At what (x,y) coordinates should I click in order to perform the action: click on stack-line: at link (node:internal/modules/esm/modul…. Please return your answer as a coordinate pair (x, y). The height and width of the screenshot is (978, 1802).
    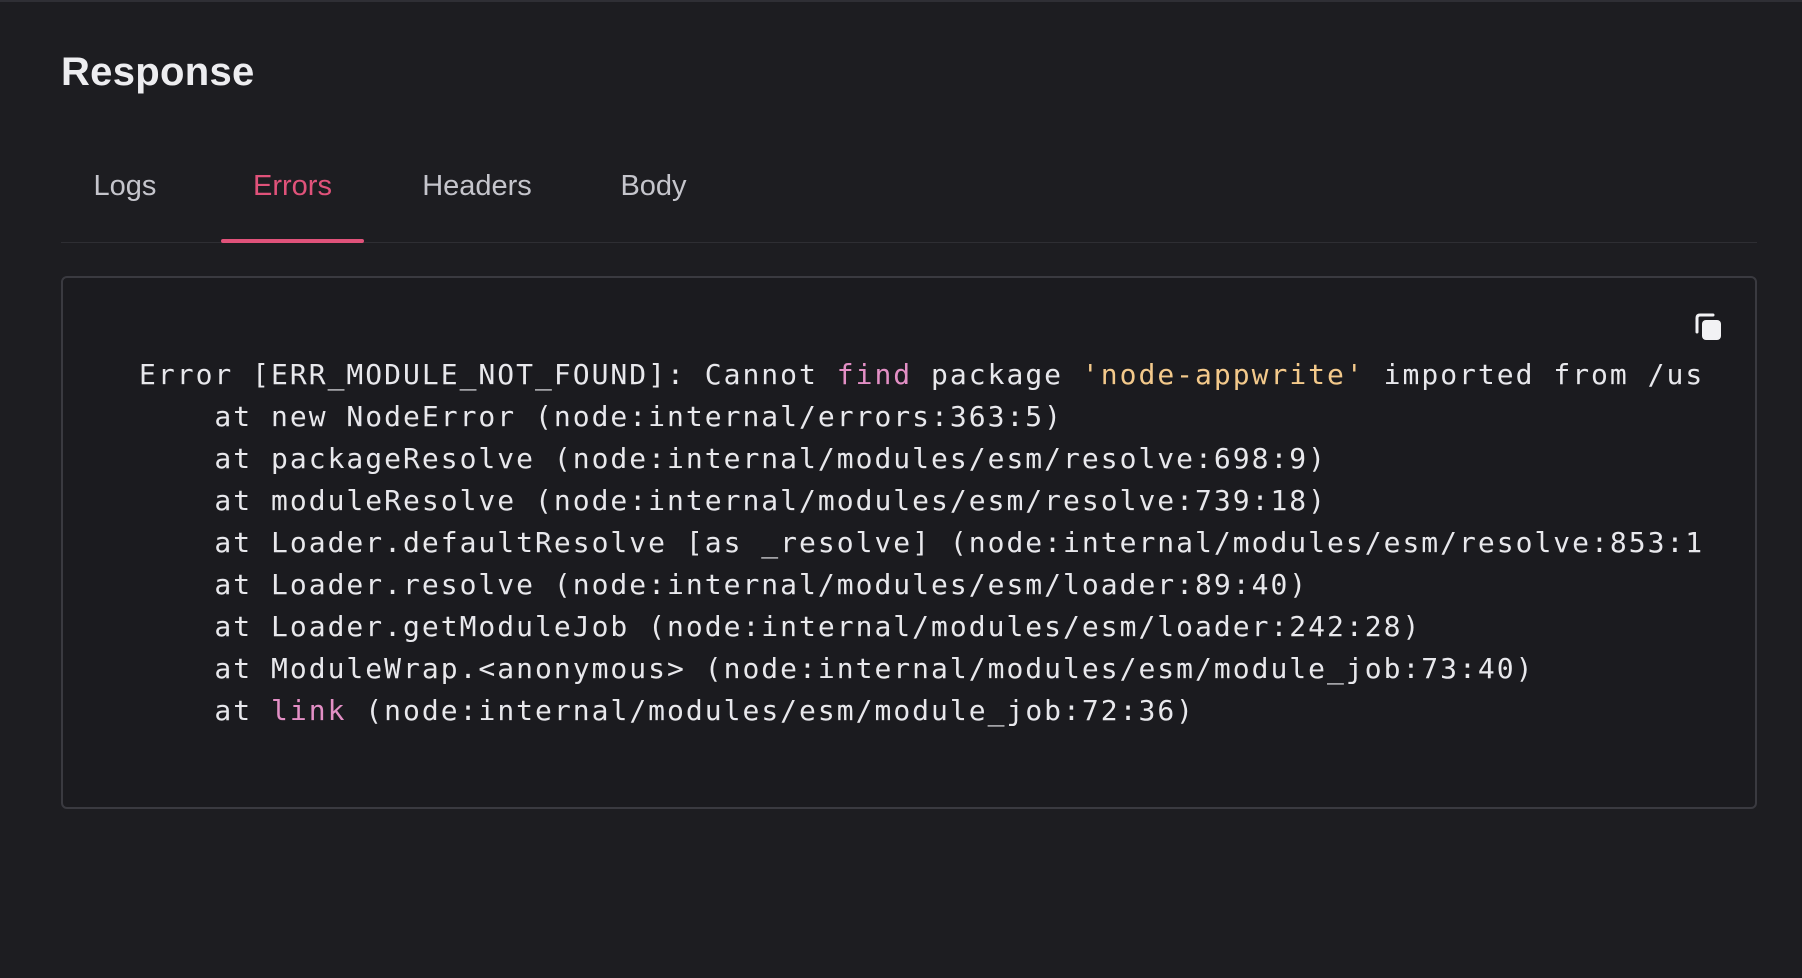
    Looking at the image, I should click on (955, 711).